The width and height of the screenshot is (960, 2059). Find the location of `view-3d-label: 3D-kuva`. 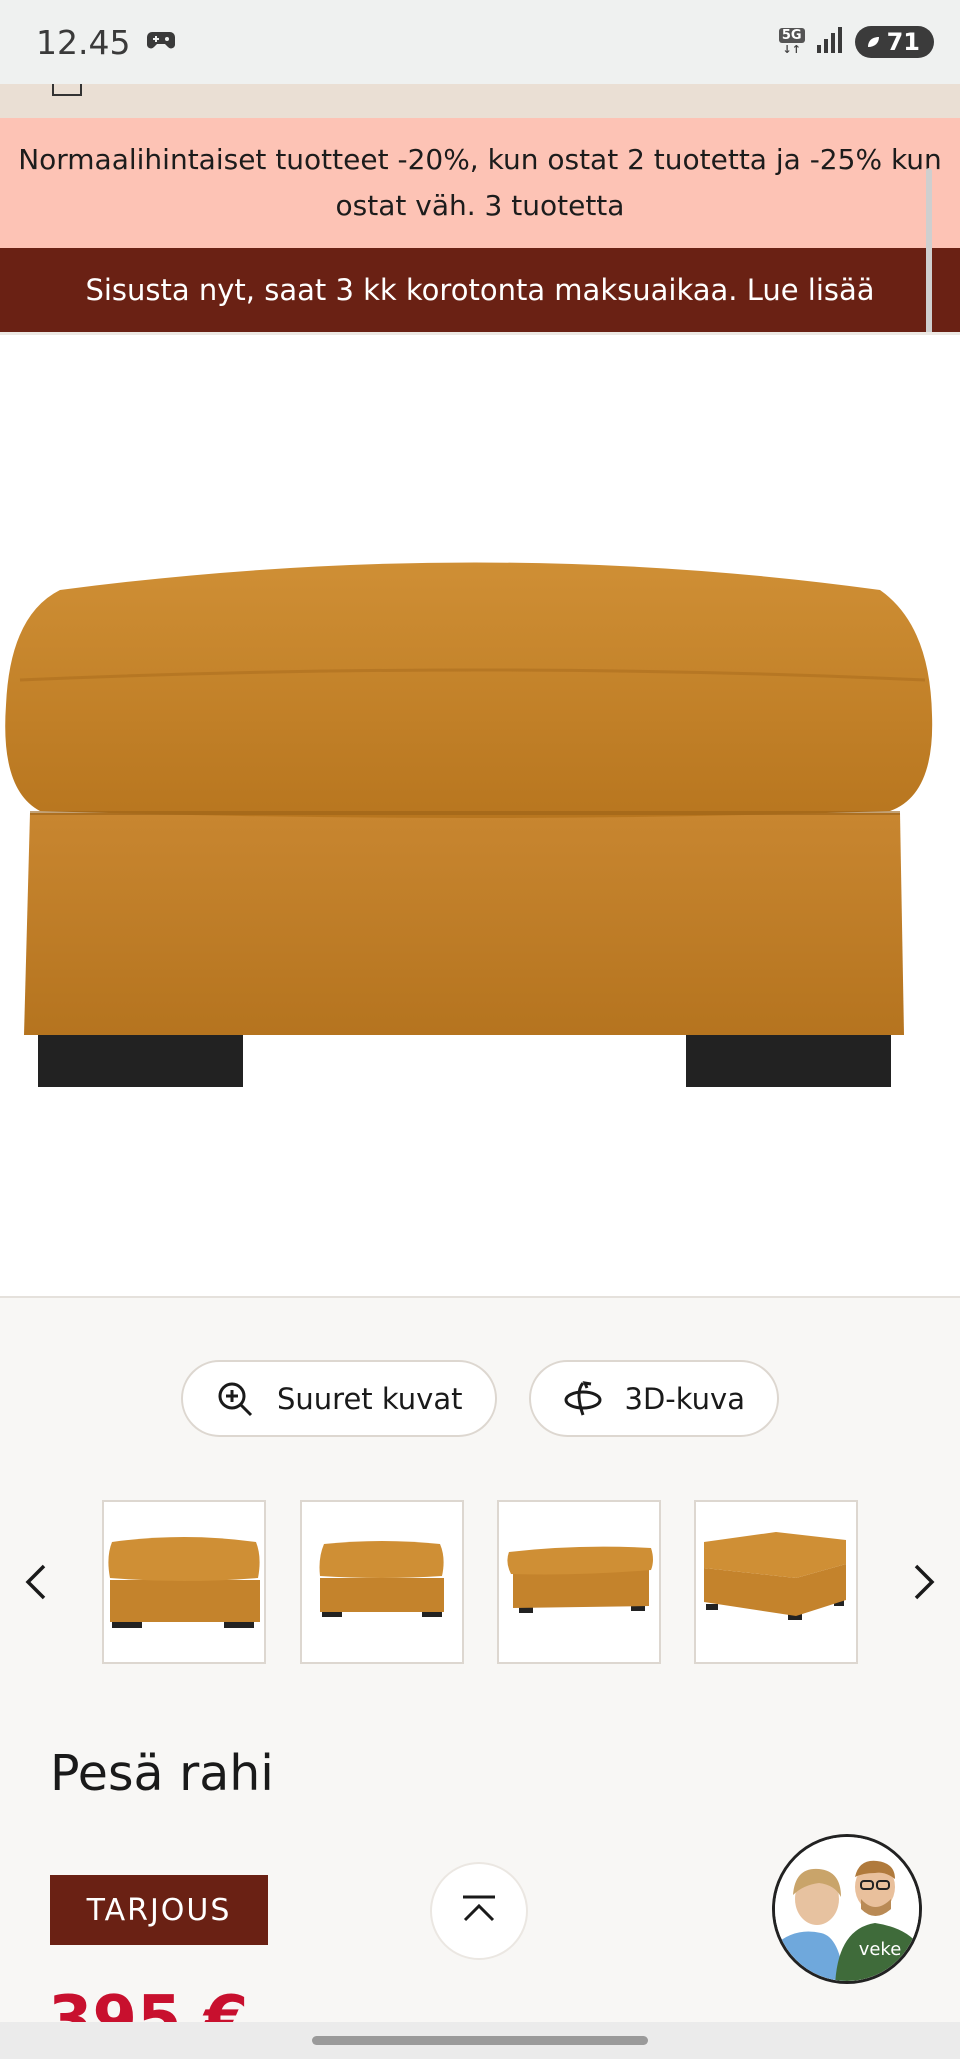

view-3d-label: 3D-kuva is located at coordinates (684, 1398).